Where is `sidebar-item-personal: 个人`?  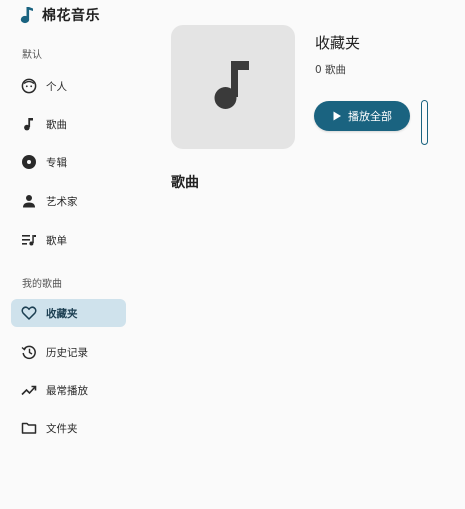 sidebar-item-personal: 个人 is located at coordinates (68, 86).